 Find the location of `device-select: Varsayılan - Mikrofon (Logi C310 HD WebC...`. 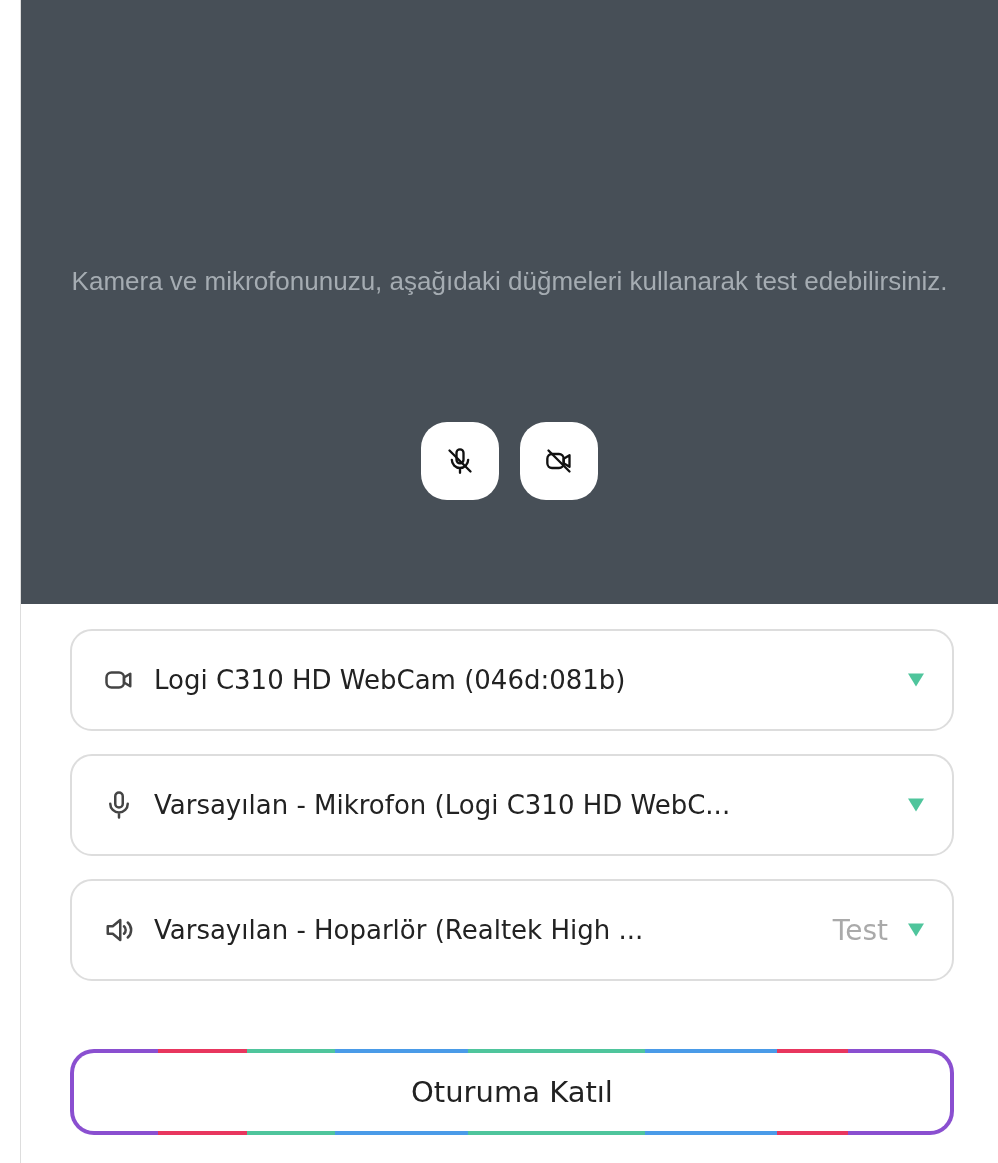

device-select: Varsayılan - Mikrofon (Logi C310 HD WebC... is located at coordinates (512, 805).